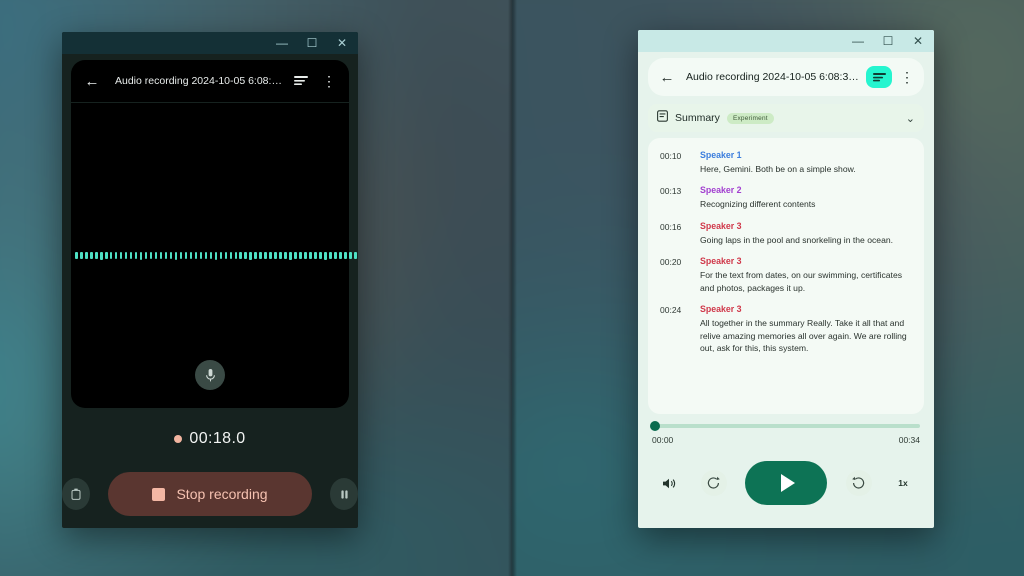 The image size is (1024, 576). I want to click on play-icon, so click(787, 483).